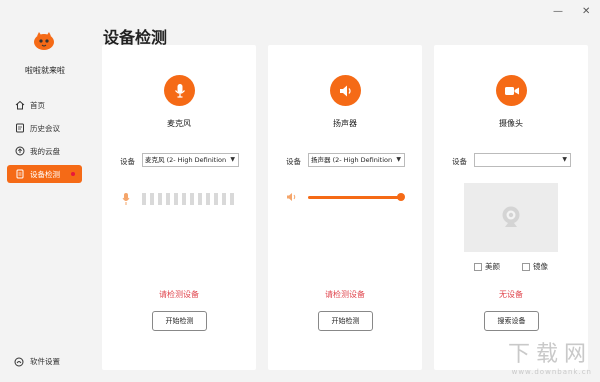 Image resolution: width=600 pixels, height=382 pixels. Describe the element at coordinates (511, 123) in the screenshot. I see `camera-title: 摄像头` at that location.